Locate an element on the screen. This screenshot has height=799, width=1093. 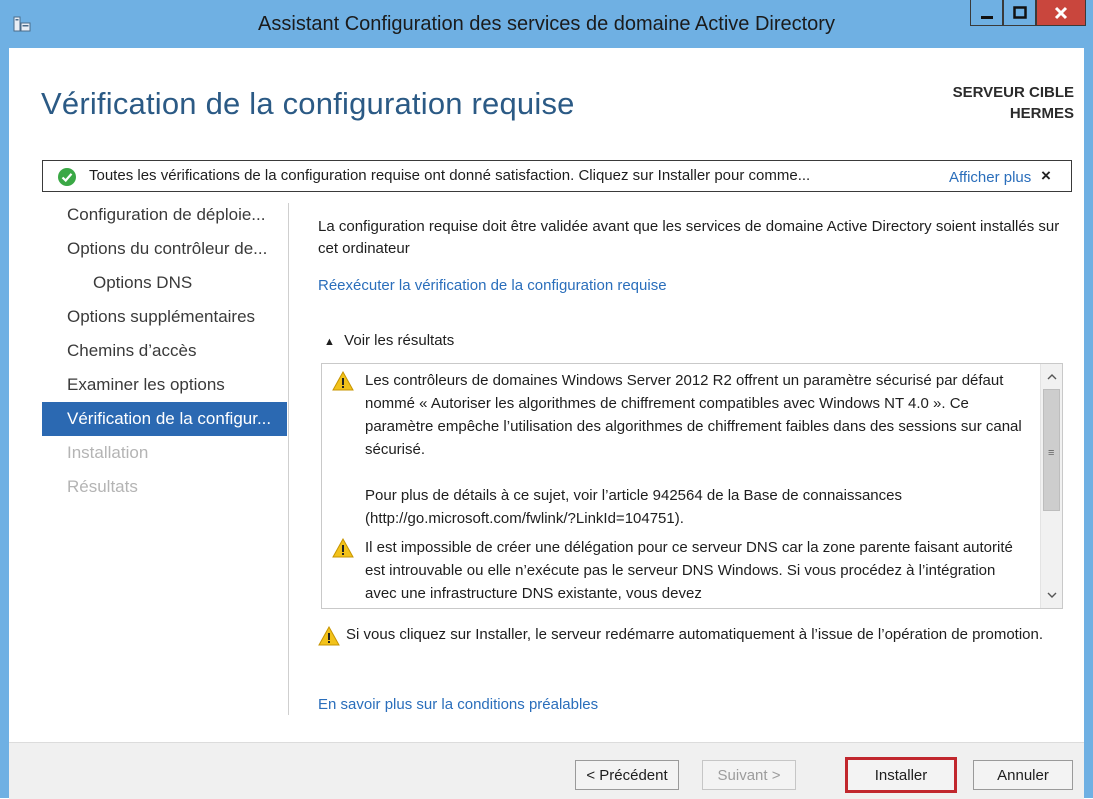
maximize-icon is located at coordinates (1019, 12).